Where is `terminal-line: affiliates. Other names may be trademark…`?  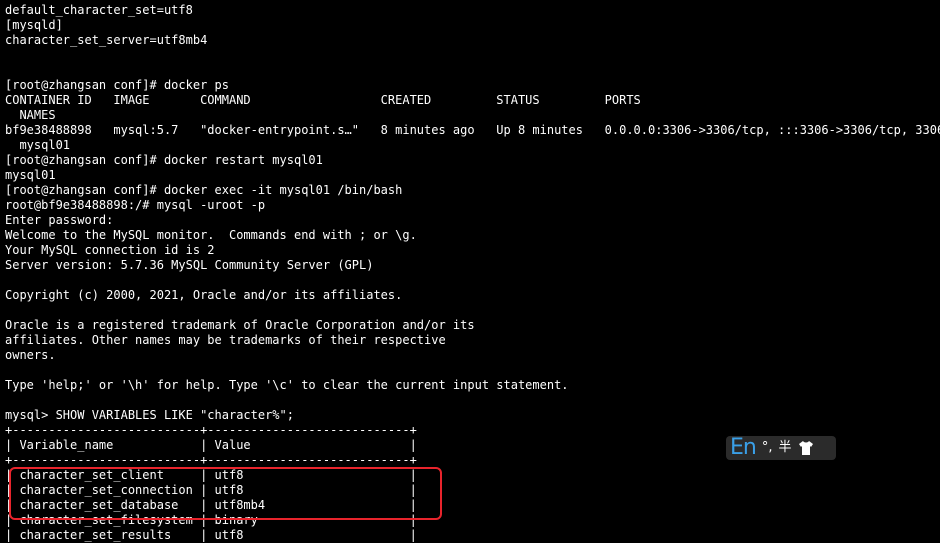 terminal-line: affiliates. Other names may be trademark… is located at coordinates (225, 340).